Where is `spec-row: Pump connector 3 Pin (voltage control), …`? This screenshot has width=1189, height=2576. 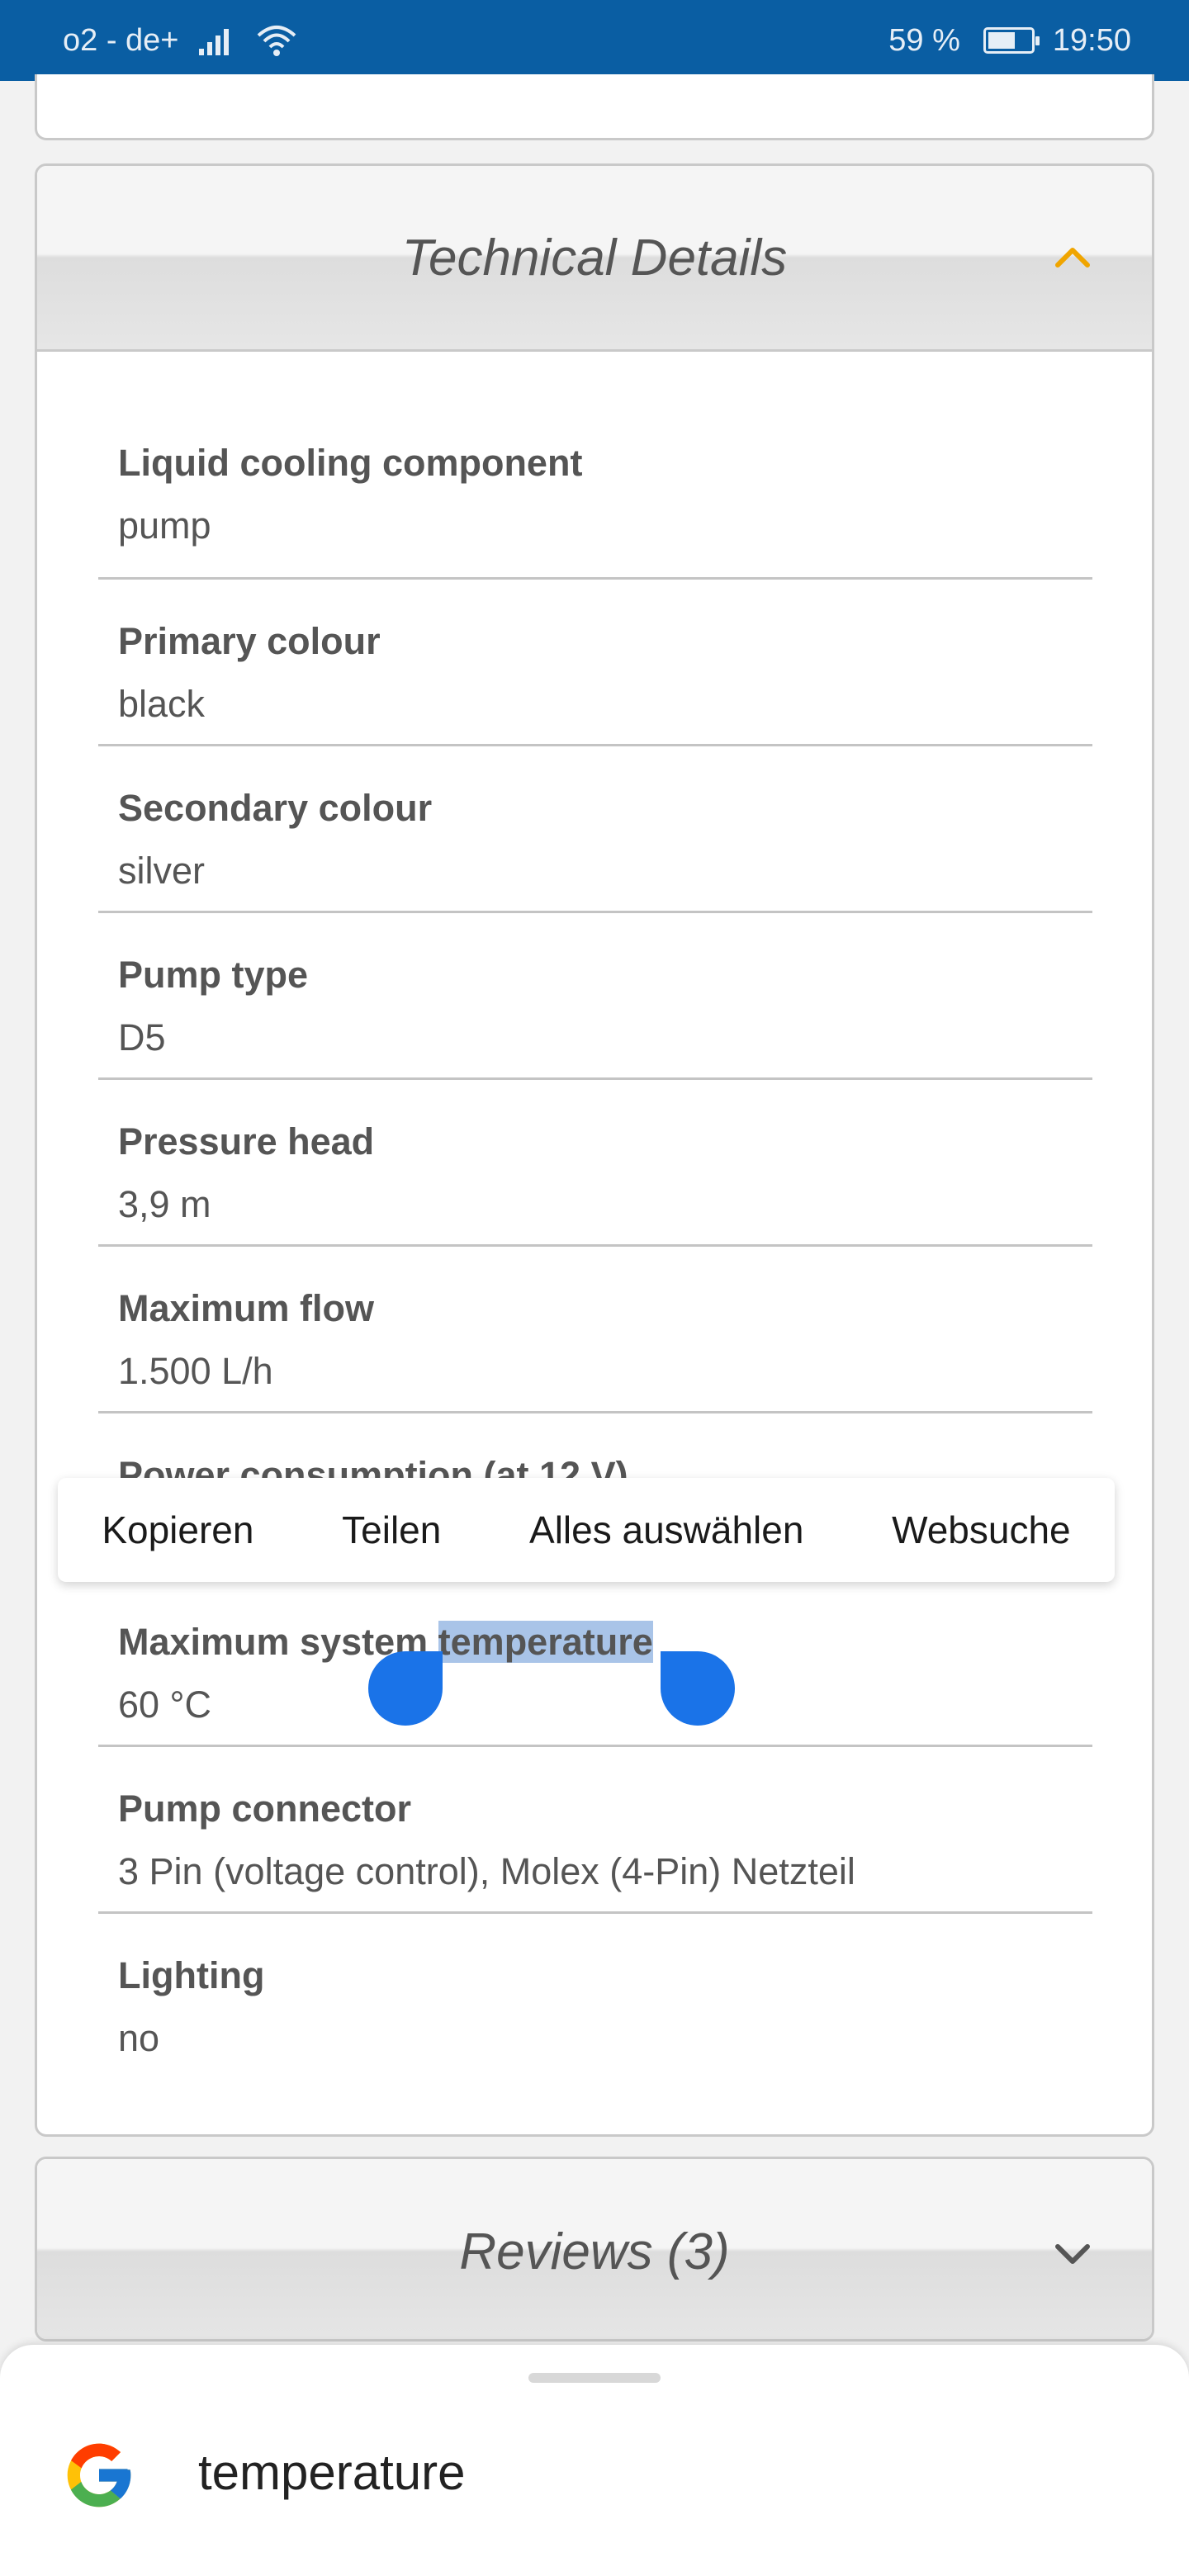 spec-row: Pump connector 3 Pin (voltage control), … is located at coordinates (595, 1830).